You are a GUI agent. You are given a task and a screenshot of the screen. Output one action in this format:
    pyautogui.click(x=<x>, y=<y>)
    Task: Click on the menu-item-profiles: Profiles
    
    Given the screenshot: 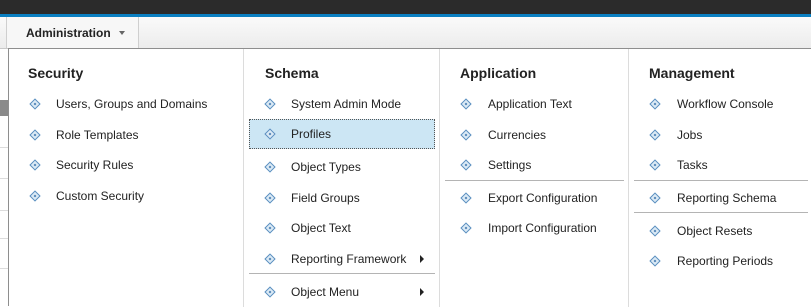 What is the action you would take?
    pyautogui.click(x=342, y=134)
    